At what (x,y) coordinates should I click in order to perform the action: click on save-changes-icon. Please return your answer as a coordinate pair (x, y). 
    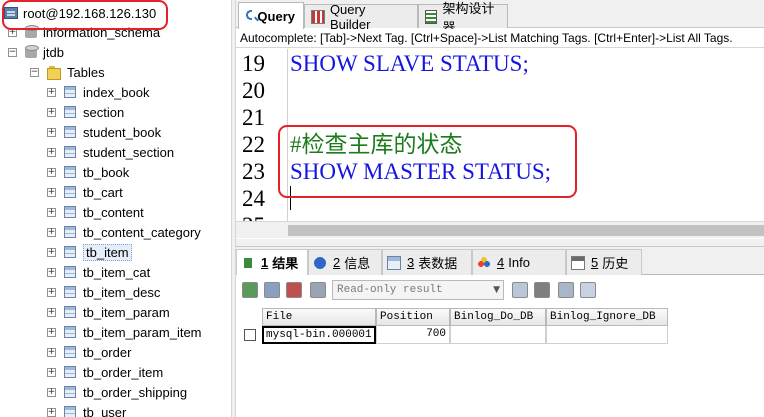
    Looking at the image, I should click on (294, 290).